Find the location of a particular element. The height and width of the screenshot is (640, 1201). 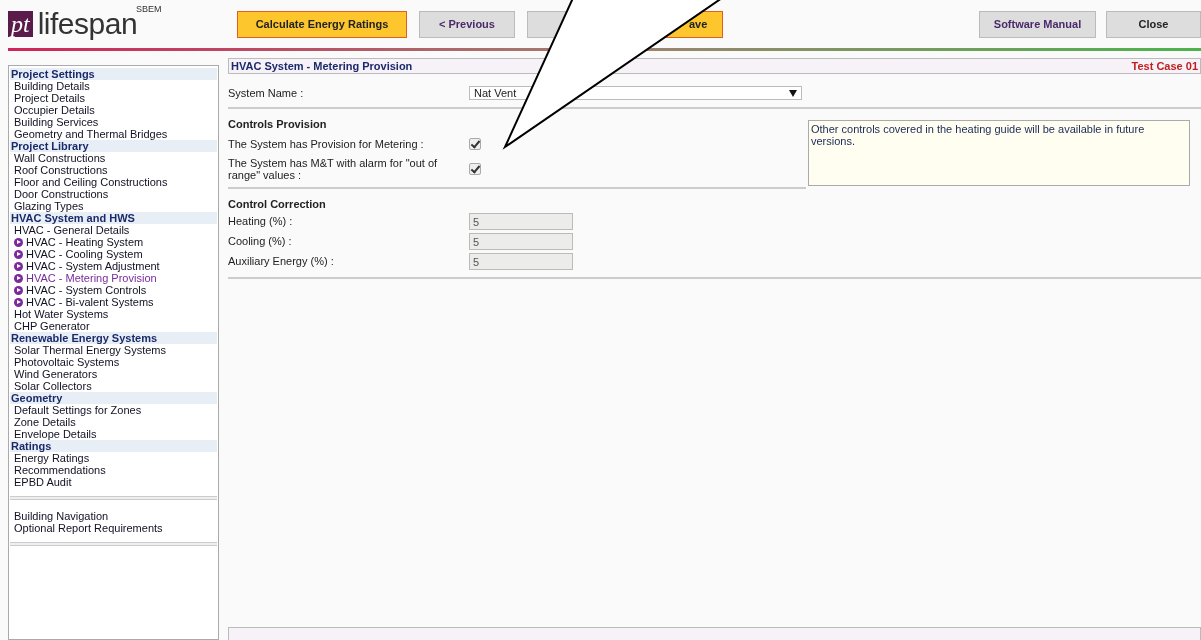

sidebar-item: HVAC - System Controls is located at coordinates (86, 290).